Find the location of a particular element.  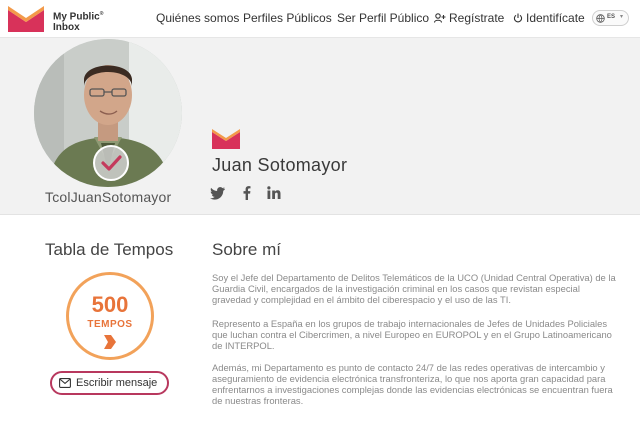

nav-quienes-somos: Quiénes somos is located at coordinates (197, 18).